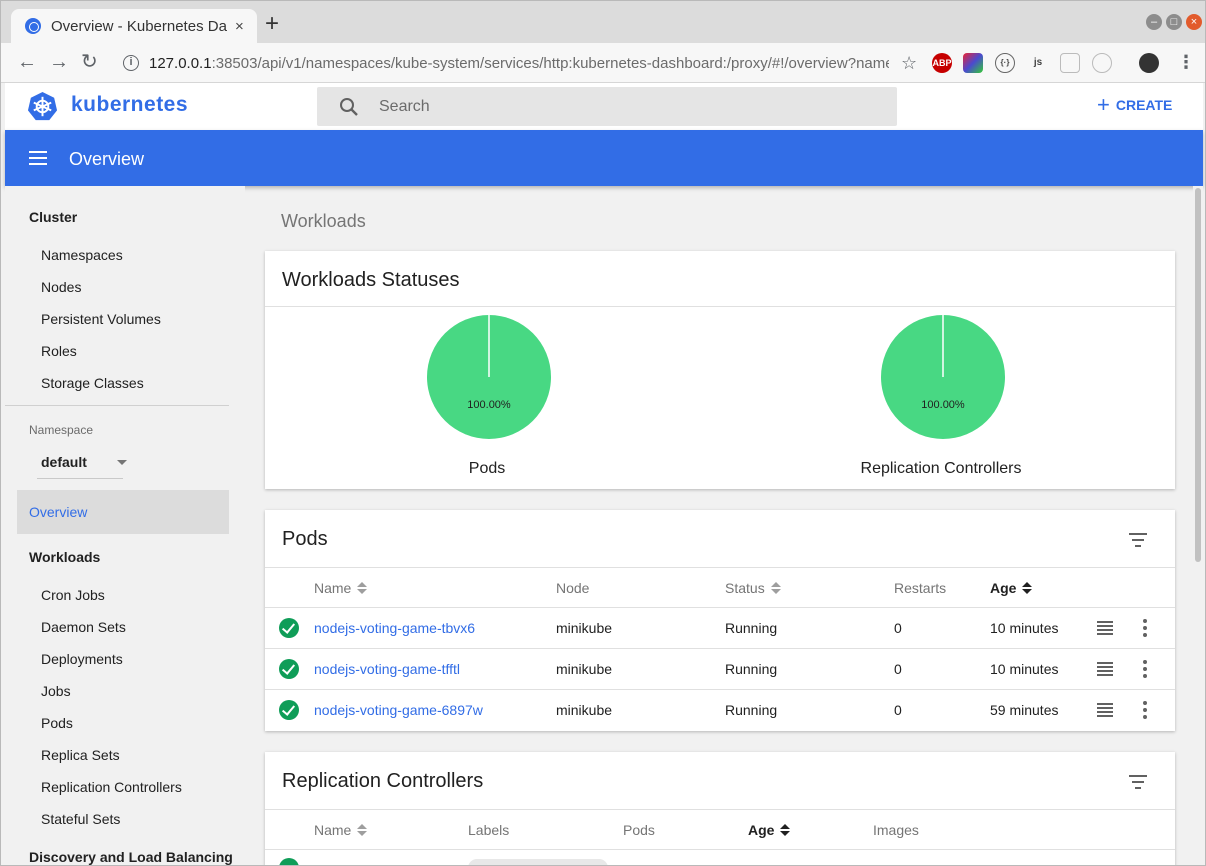  Describe the element at coordinates (59, 62) in the screenshot. I see `forward-arrow-icon: →` at that location.